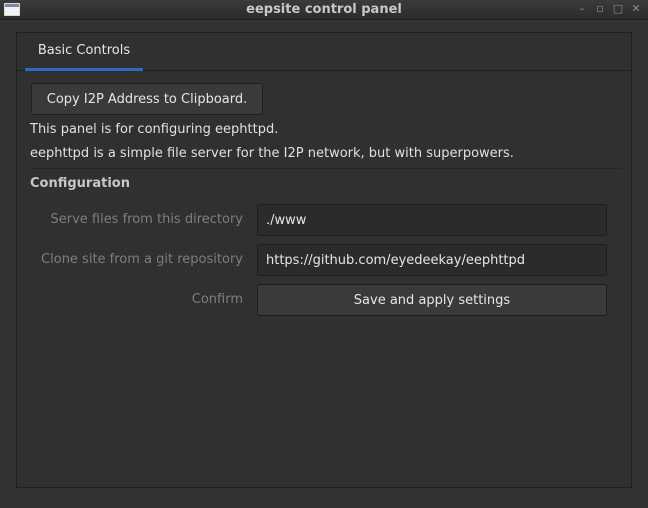 The height and width of the screenshot is (508, 648). Describe the element at coordinates (600, 9) in the screenshot. I see `restore-icon: ▫` at that location.